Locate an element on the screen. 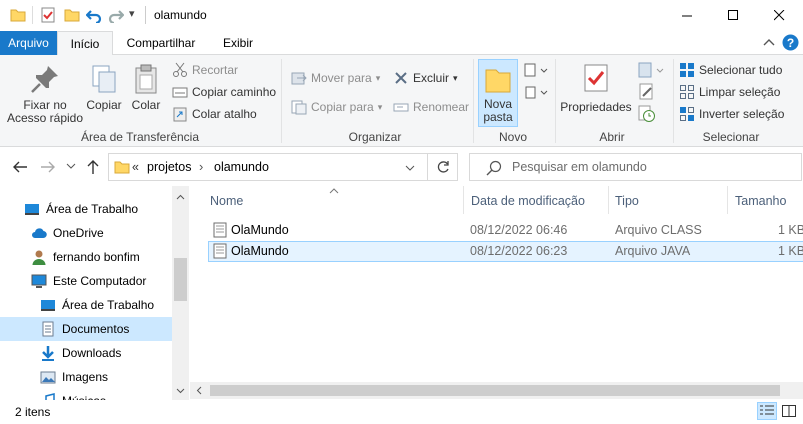 This screenshot has height=424, width=803. select-all-button: Selecionar tudo is located at coordinates (730, 70).